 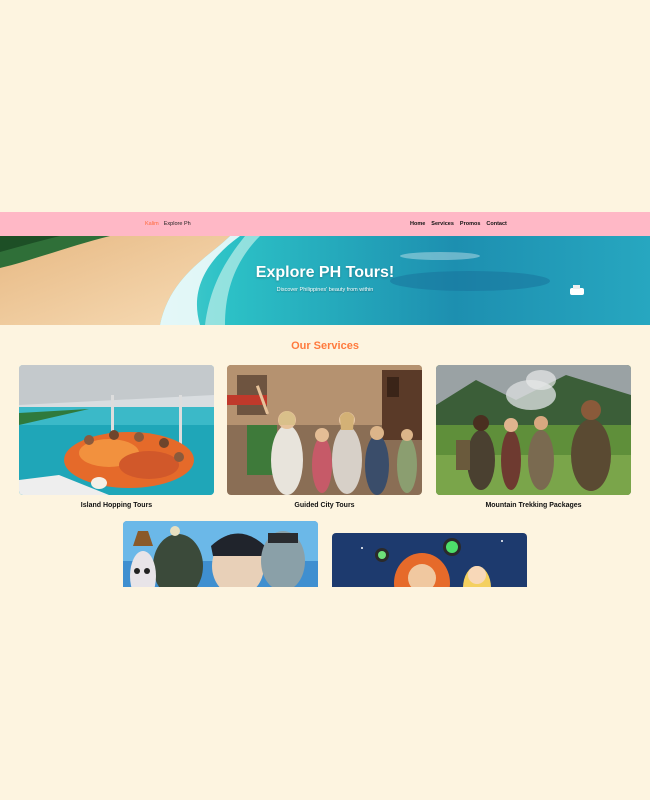 I want to click on nav-link-home: Home, so click(x=417, y=224).